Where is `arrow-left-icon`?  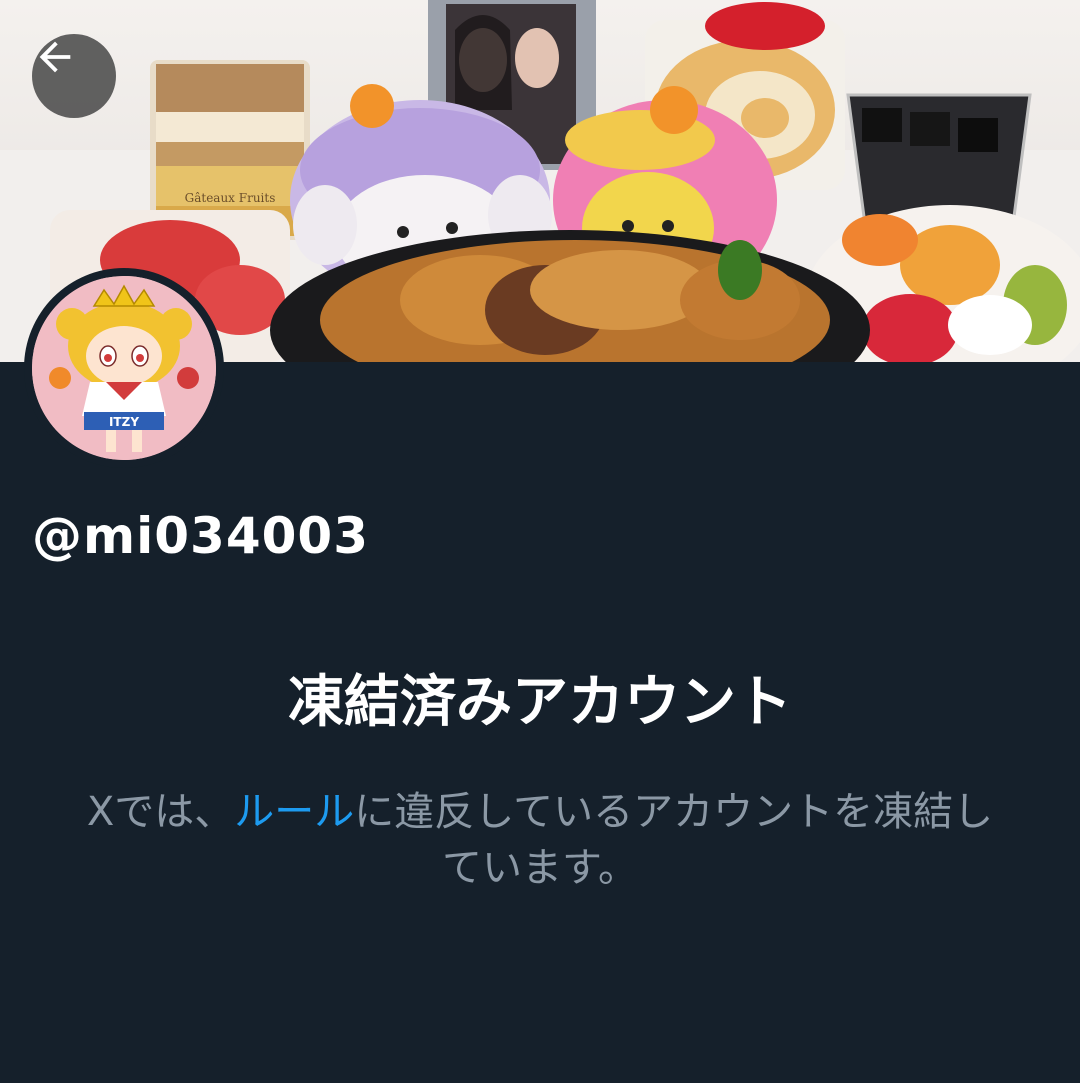
arrow-left-icon is located at coordinates (55, 57).